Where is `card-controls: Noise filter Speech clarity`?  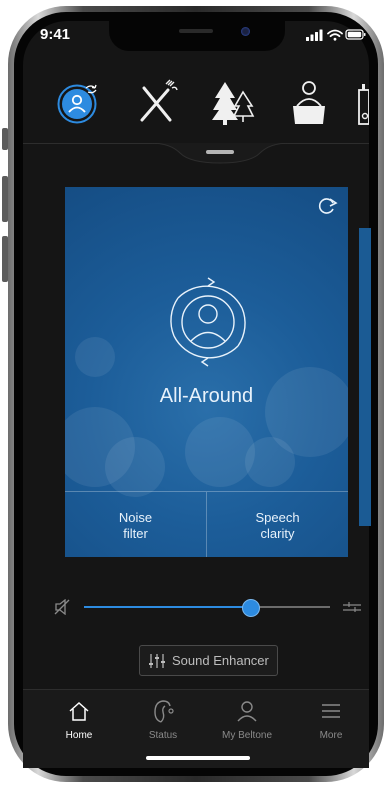 card-controls: Noise filter Speech clarity is located at coordinates (206, 524).